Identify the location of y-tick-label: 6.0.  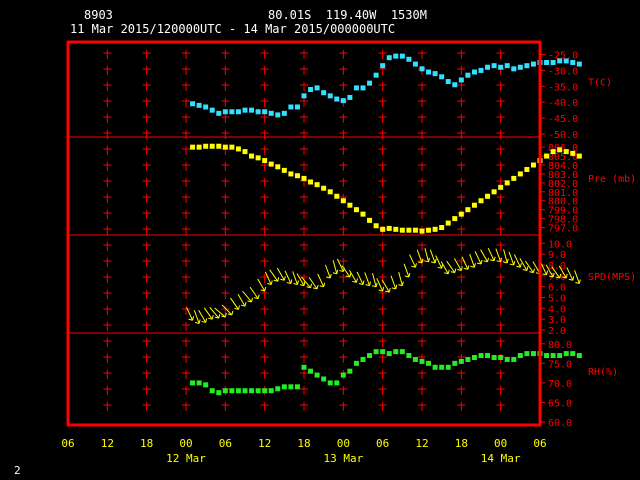
(557, 288).